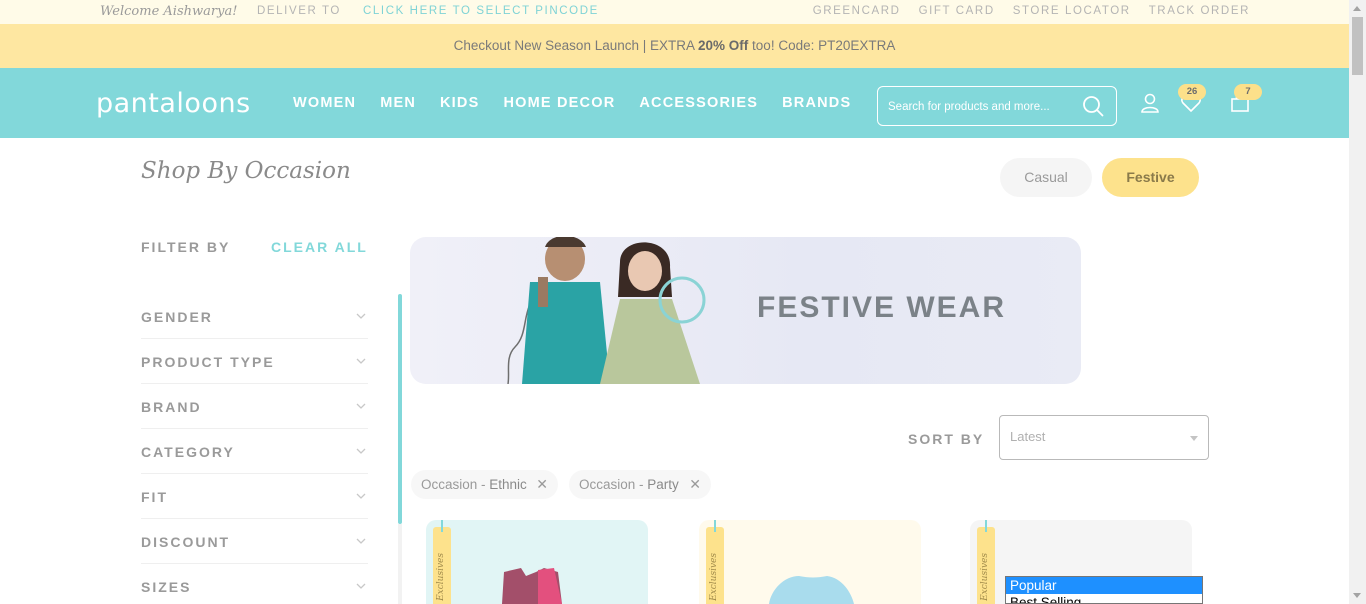 The width and height of the screenshot is (1366, 604). What do you see at coordinates (723, 45) in the screenshot?
I see `promo-highlight: 20% Off` at bounding box center [723, 45].